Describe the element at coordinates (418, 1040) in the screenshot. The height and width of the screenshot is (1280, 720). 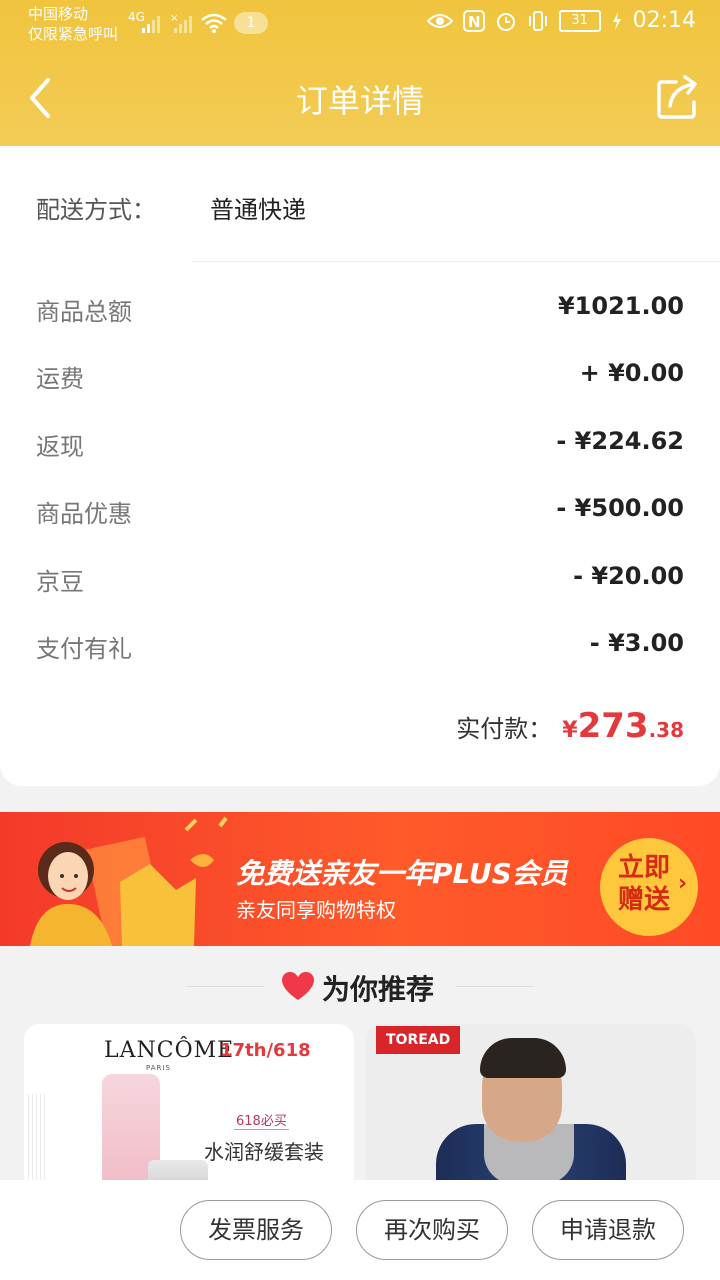
I see `brand-logo: TOREAD` at that location.